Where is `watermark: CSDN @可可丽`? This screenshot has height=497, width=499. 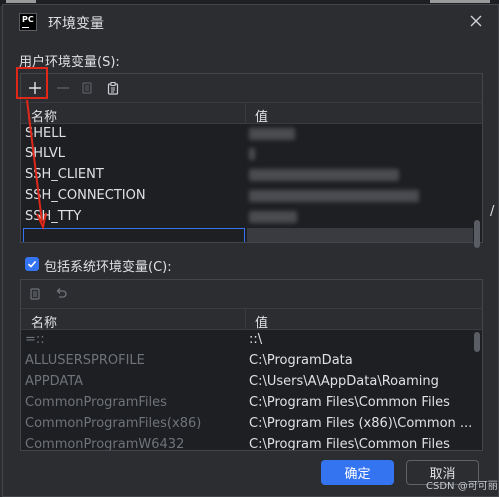 watermark: CSDN @可可丽 is located at coordinates (462, 486).